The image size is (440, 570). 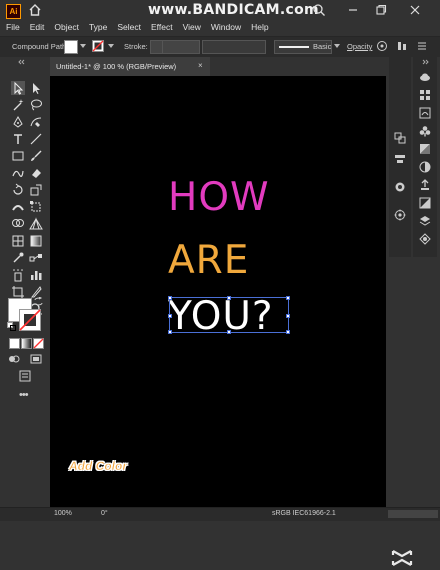 What do you see at coordinates (11, 326) in the screenshot?
I see `default-fill-stroke-icon` at bounding box center [11, 326].